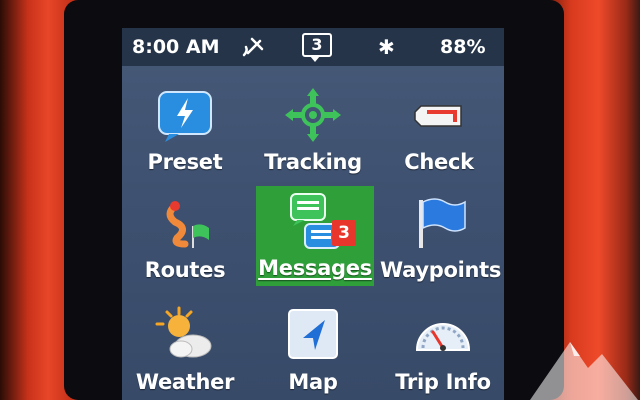  What do you see at coordinates (185, 162) in the screenshot?
I see `menu-item-label: Preset` at bounding box center [185, 162].